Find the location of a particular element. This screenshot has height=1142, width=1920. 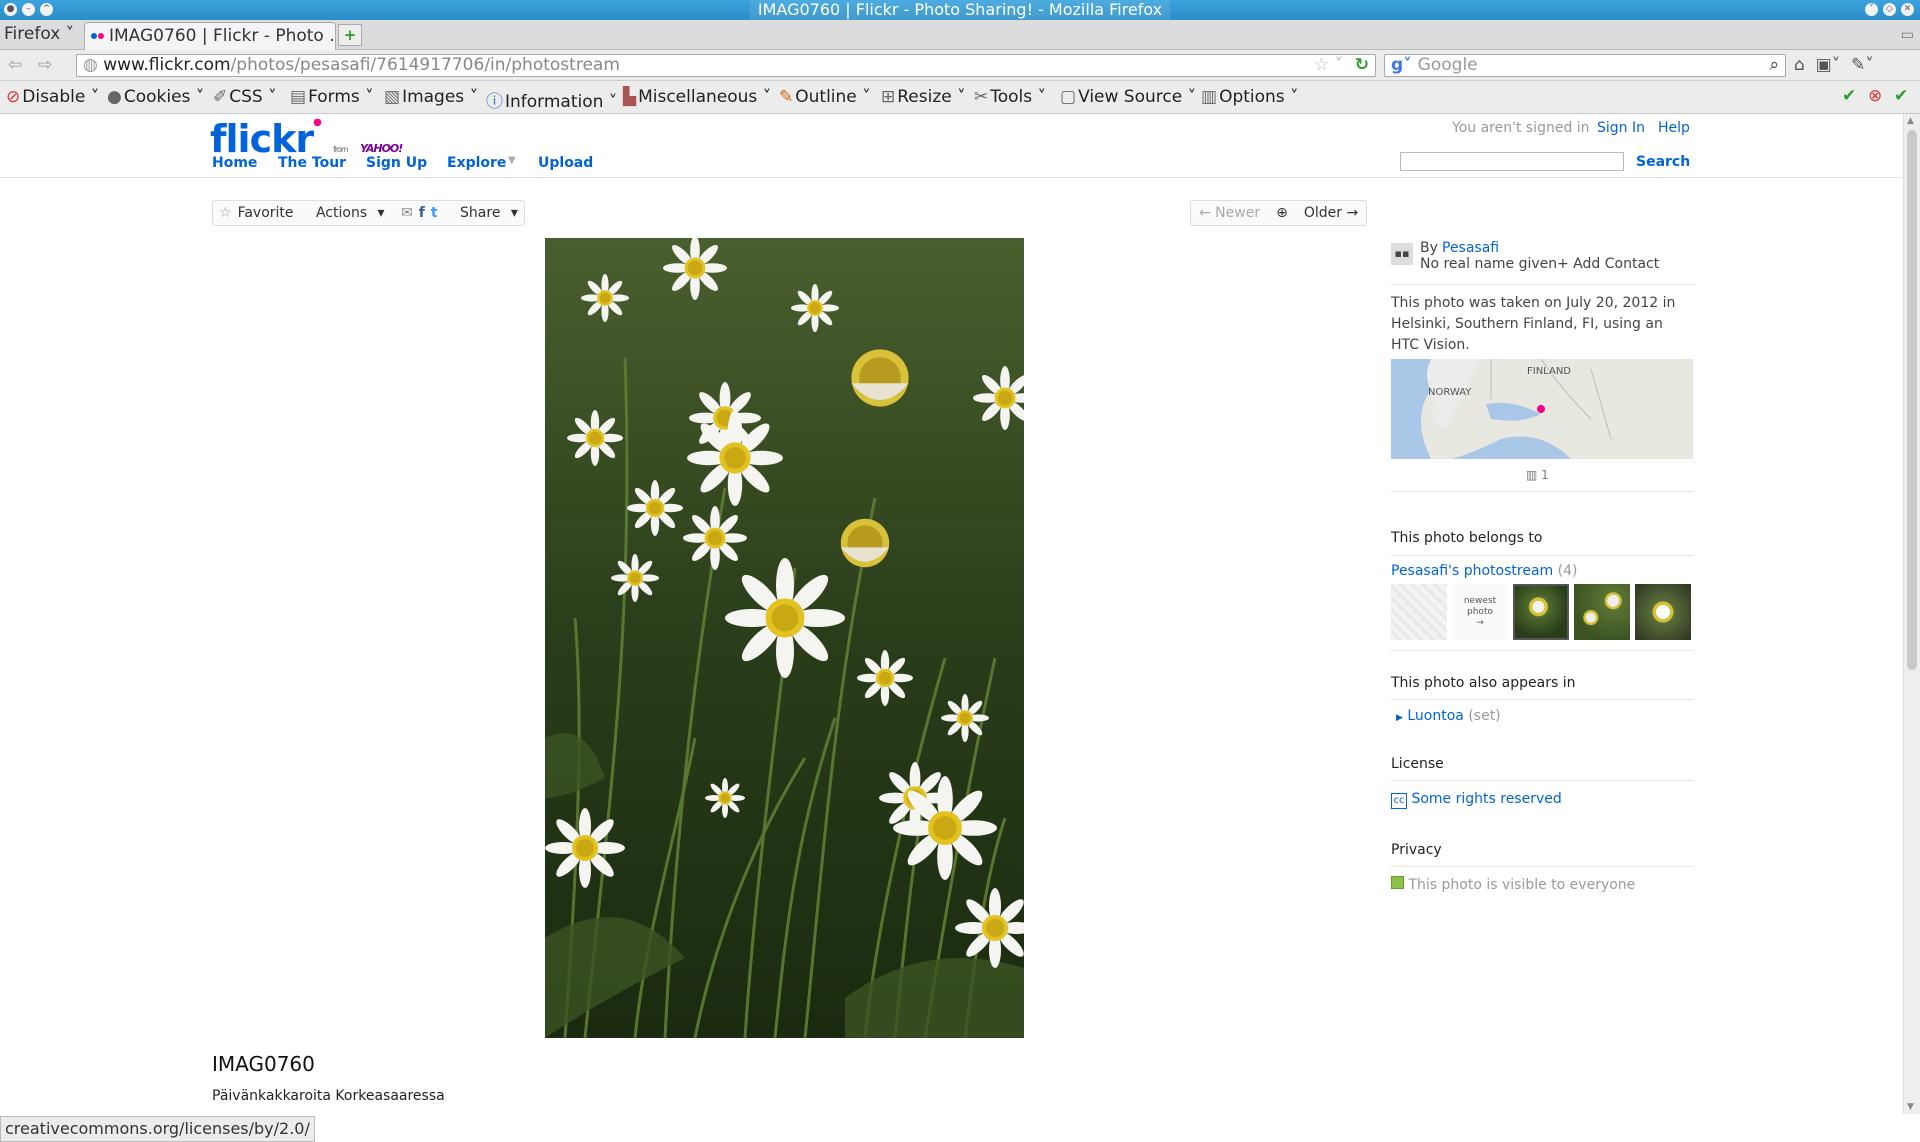

devtool-images: ▧ Images ˅ is located at coordinates (431, 97).